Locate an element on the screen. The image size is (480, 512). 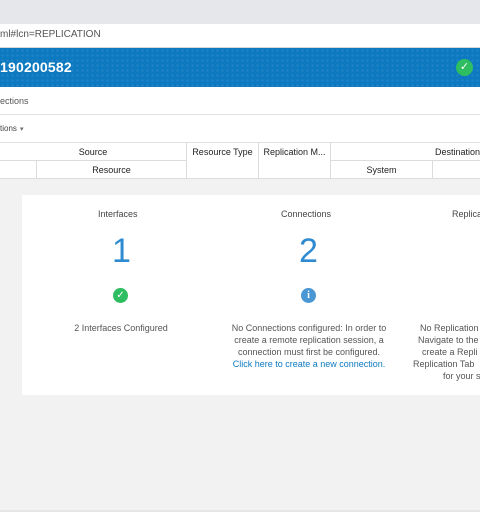
interfaces-title: Interfaces is located at coordinates (118, 214).